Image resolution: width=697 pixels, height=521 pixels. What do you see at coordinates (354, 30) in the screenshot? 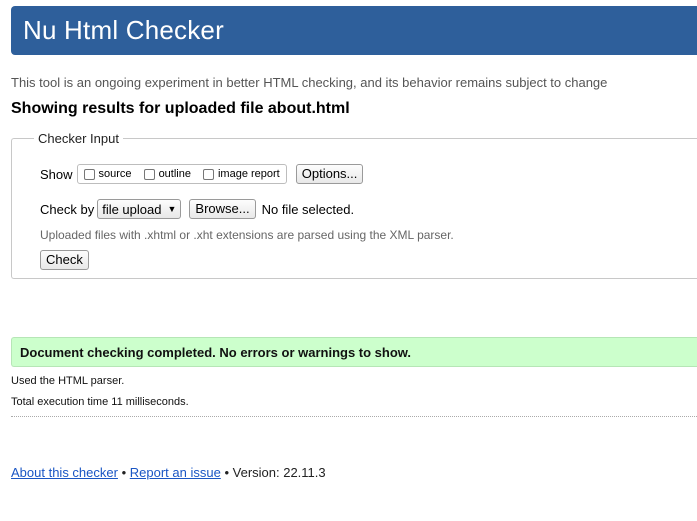
I see `page-header: Nu Html Checker` at bounding box center [354, 30].